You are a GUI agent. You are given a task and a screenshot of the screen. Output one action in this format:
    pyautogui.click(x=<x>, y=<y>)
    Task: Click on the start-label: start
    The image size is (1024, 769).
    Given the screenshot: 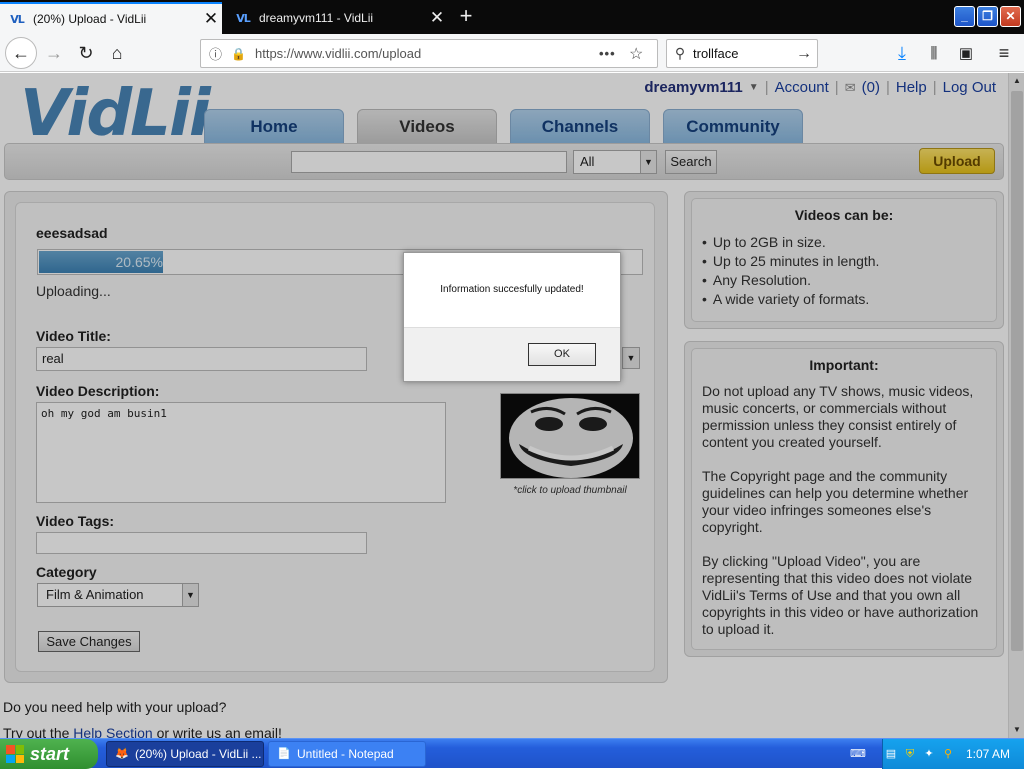 What is the action you would take?
    pyautogui.click(x=50, y=753)
    